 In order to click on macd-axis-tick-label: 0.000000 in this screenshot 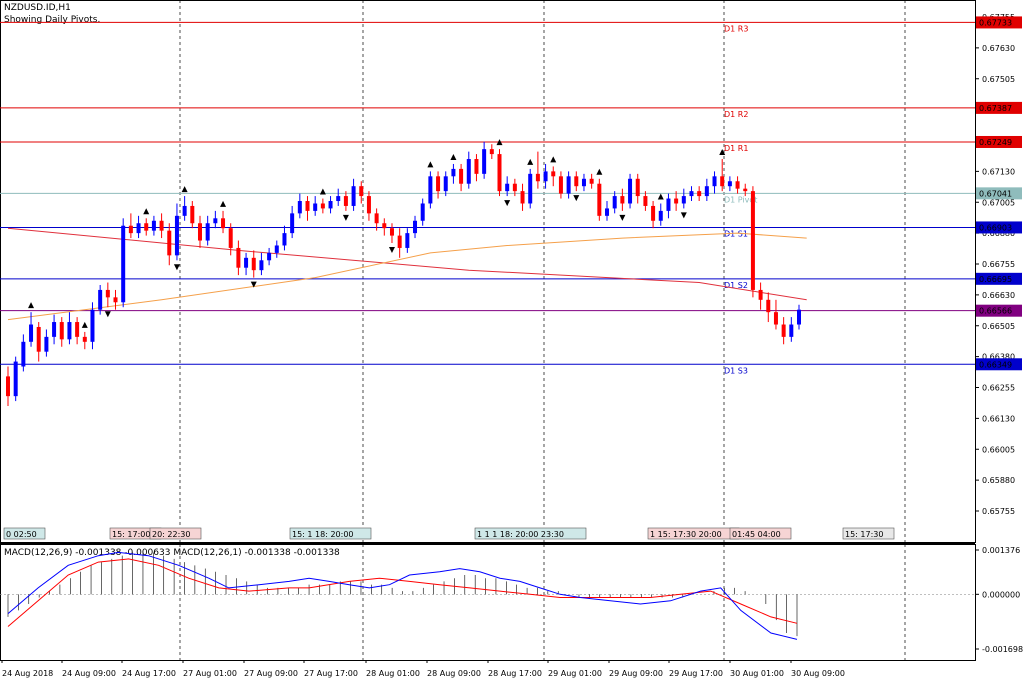, I will do `click(1001, 594)`.